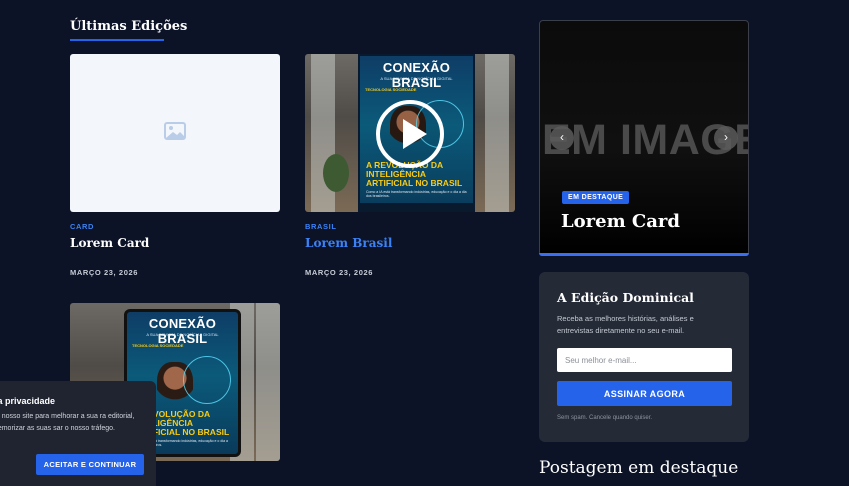 The image size is (849, 486). Describe the element at coordinates (28, 401) in the screenshot. I see `privacy-title: ua privacidade` at that location.